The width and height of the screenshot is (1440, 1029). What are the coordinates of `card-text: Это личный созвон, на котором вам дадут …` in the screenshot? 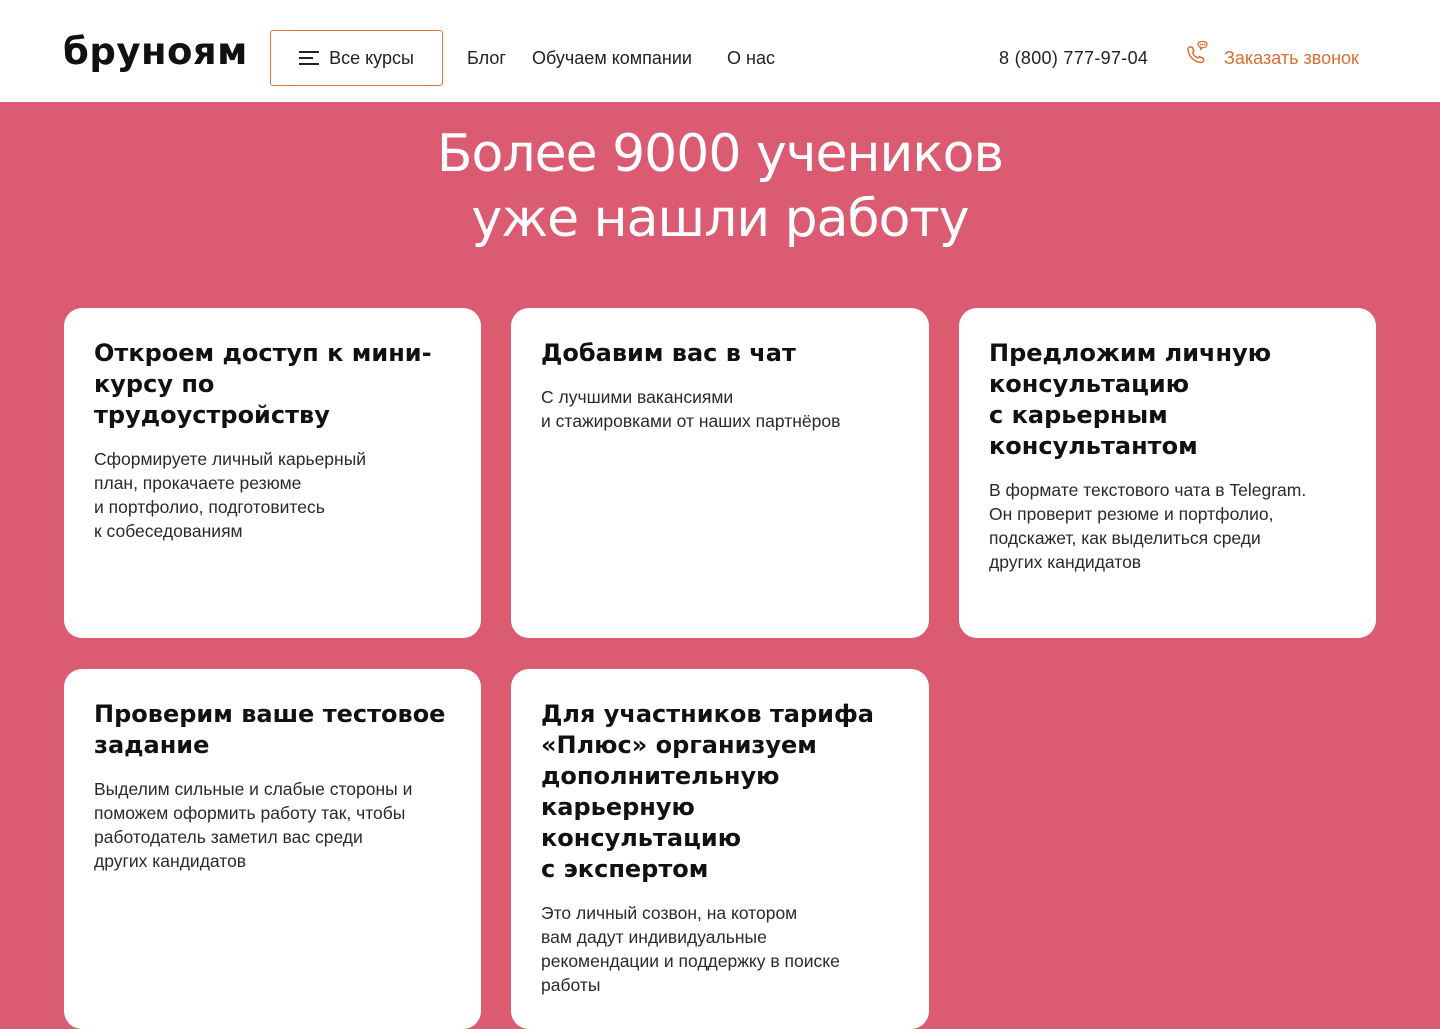 It's located at (690, 949).